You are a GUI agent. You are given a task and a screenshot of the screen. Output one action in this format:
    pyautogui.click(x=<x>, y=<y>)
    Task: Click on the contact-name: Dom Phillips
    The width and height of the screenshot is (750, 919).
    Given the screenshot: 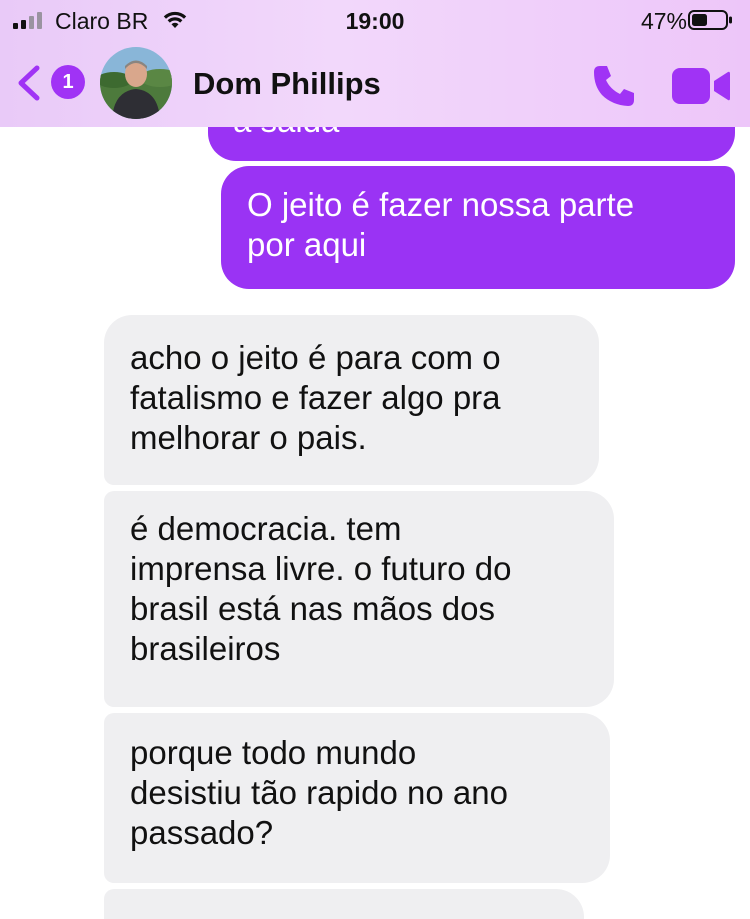 What is the action you would take?
    pyautogui.click(x=287, y=84)
    